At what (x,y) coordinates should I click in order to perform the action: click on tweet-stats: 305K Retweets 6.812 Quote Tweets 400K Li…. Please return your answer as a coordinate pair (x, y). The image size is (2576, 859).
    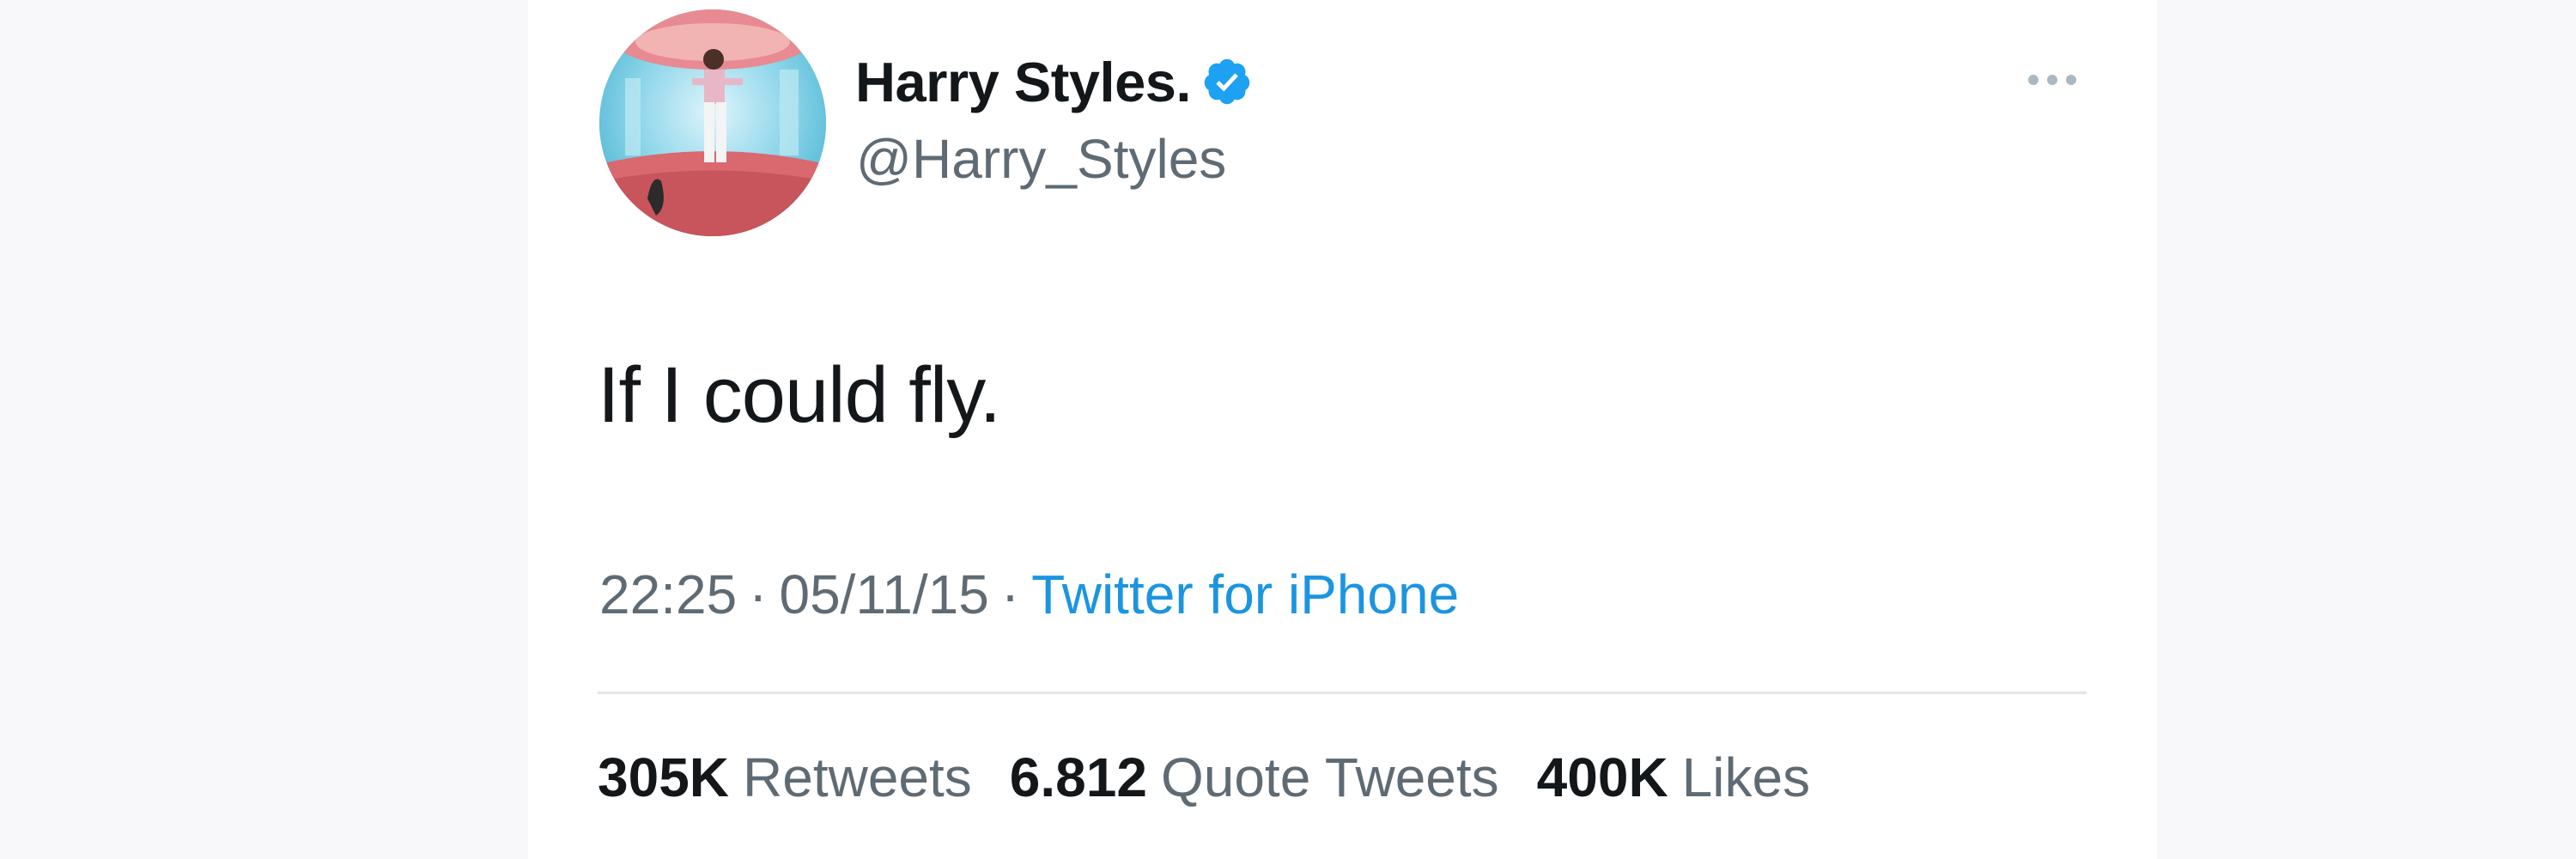
    Looking at the image, I should click on (1223, 778).